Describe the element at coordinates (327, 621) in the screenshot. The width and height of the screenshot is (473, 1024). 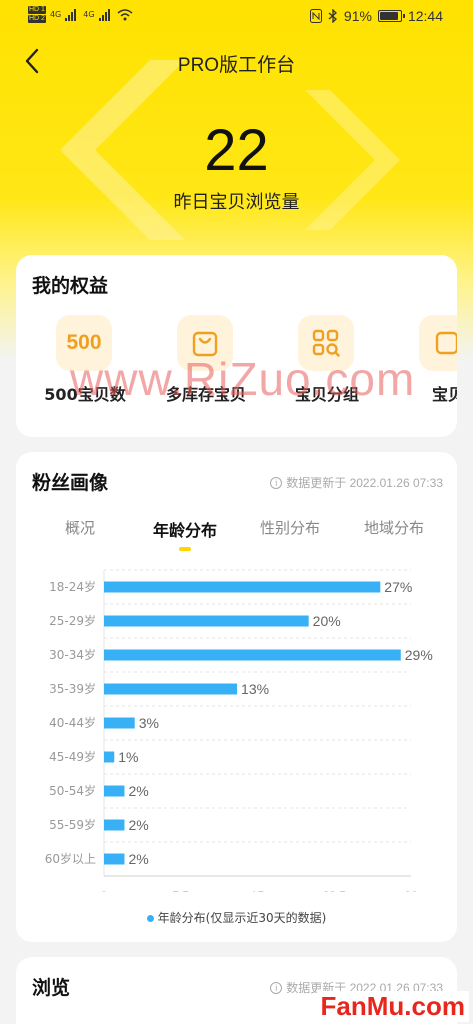
I see `data-label: 20%` at that location.